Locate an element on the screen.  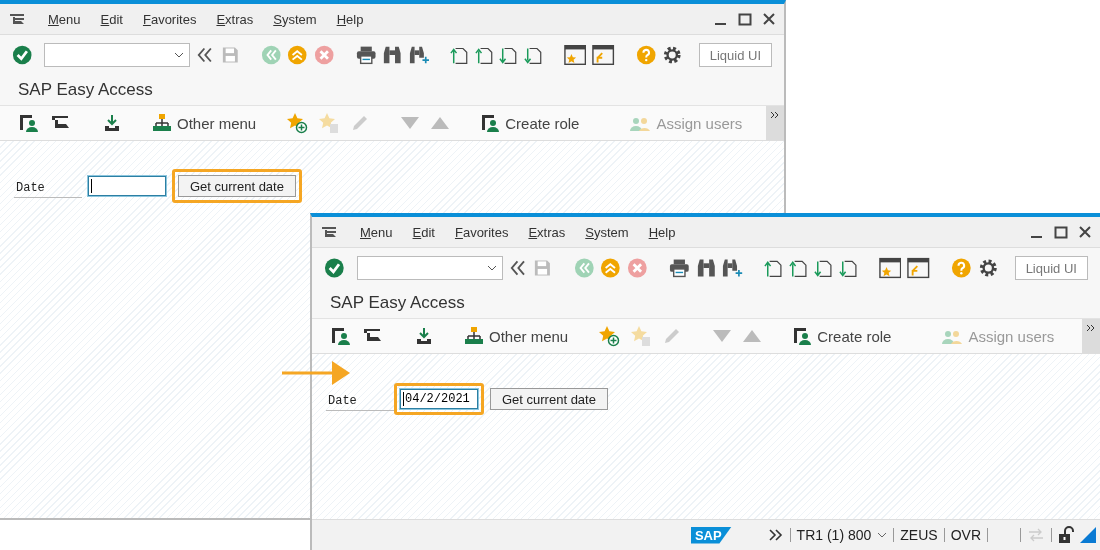
date-field is located at coordinates (127, 186).